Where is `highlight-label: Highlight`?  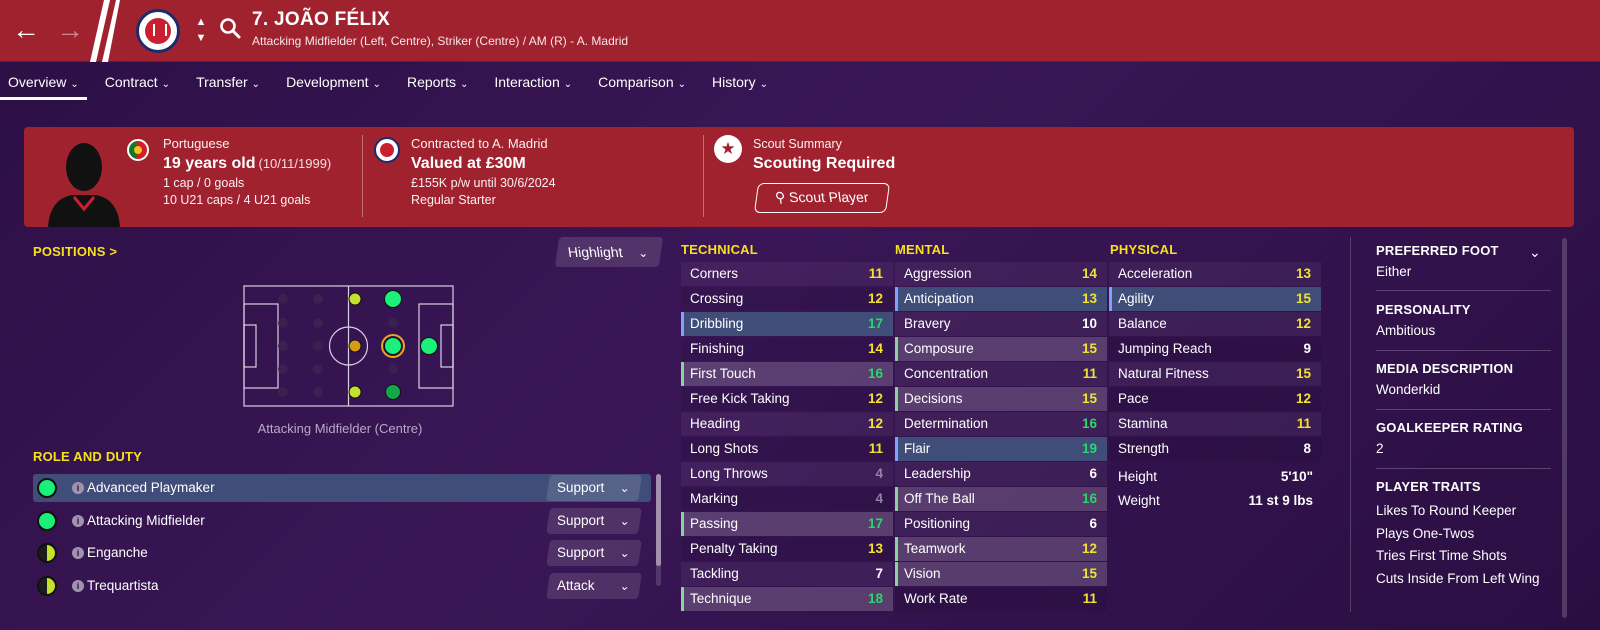 highlight-label: Highlight is located at coordinates (595, 252).